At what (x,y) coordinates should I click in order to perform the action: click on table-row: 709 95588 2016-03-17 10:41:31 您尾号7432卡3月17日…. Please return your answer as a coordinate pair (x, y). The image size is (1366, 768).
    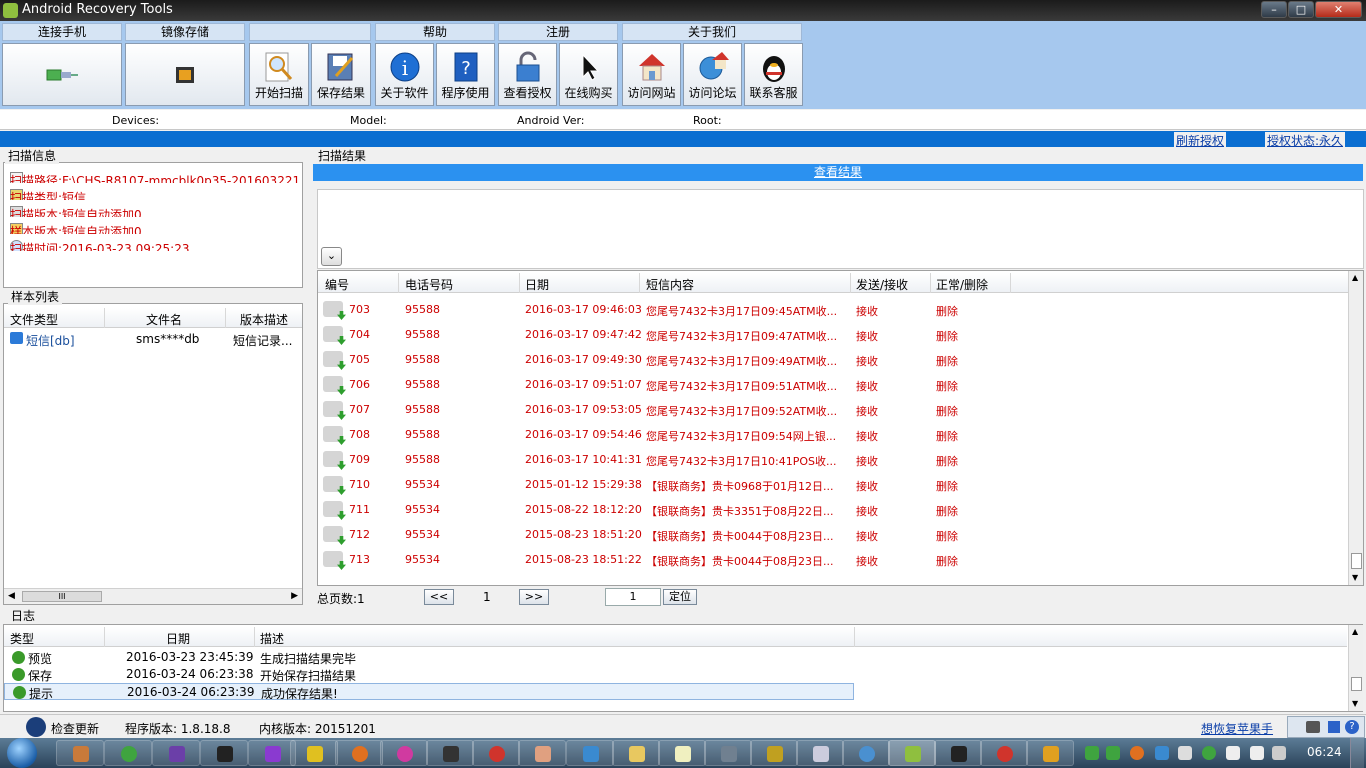
    Looking at the image, I should click on (833, 459).